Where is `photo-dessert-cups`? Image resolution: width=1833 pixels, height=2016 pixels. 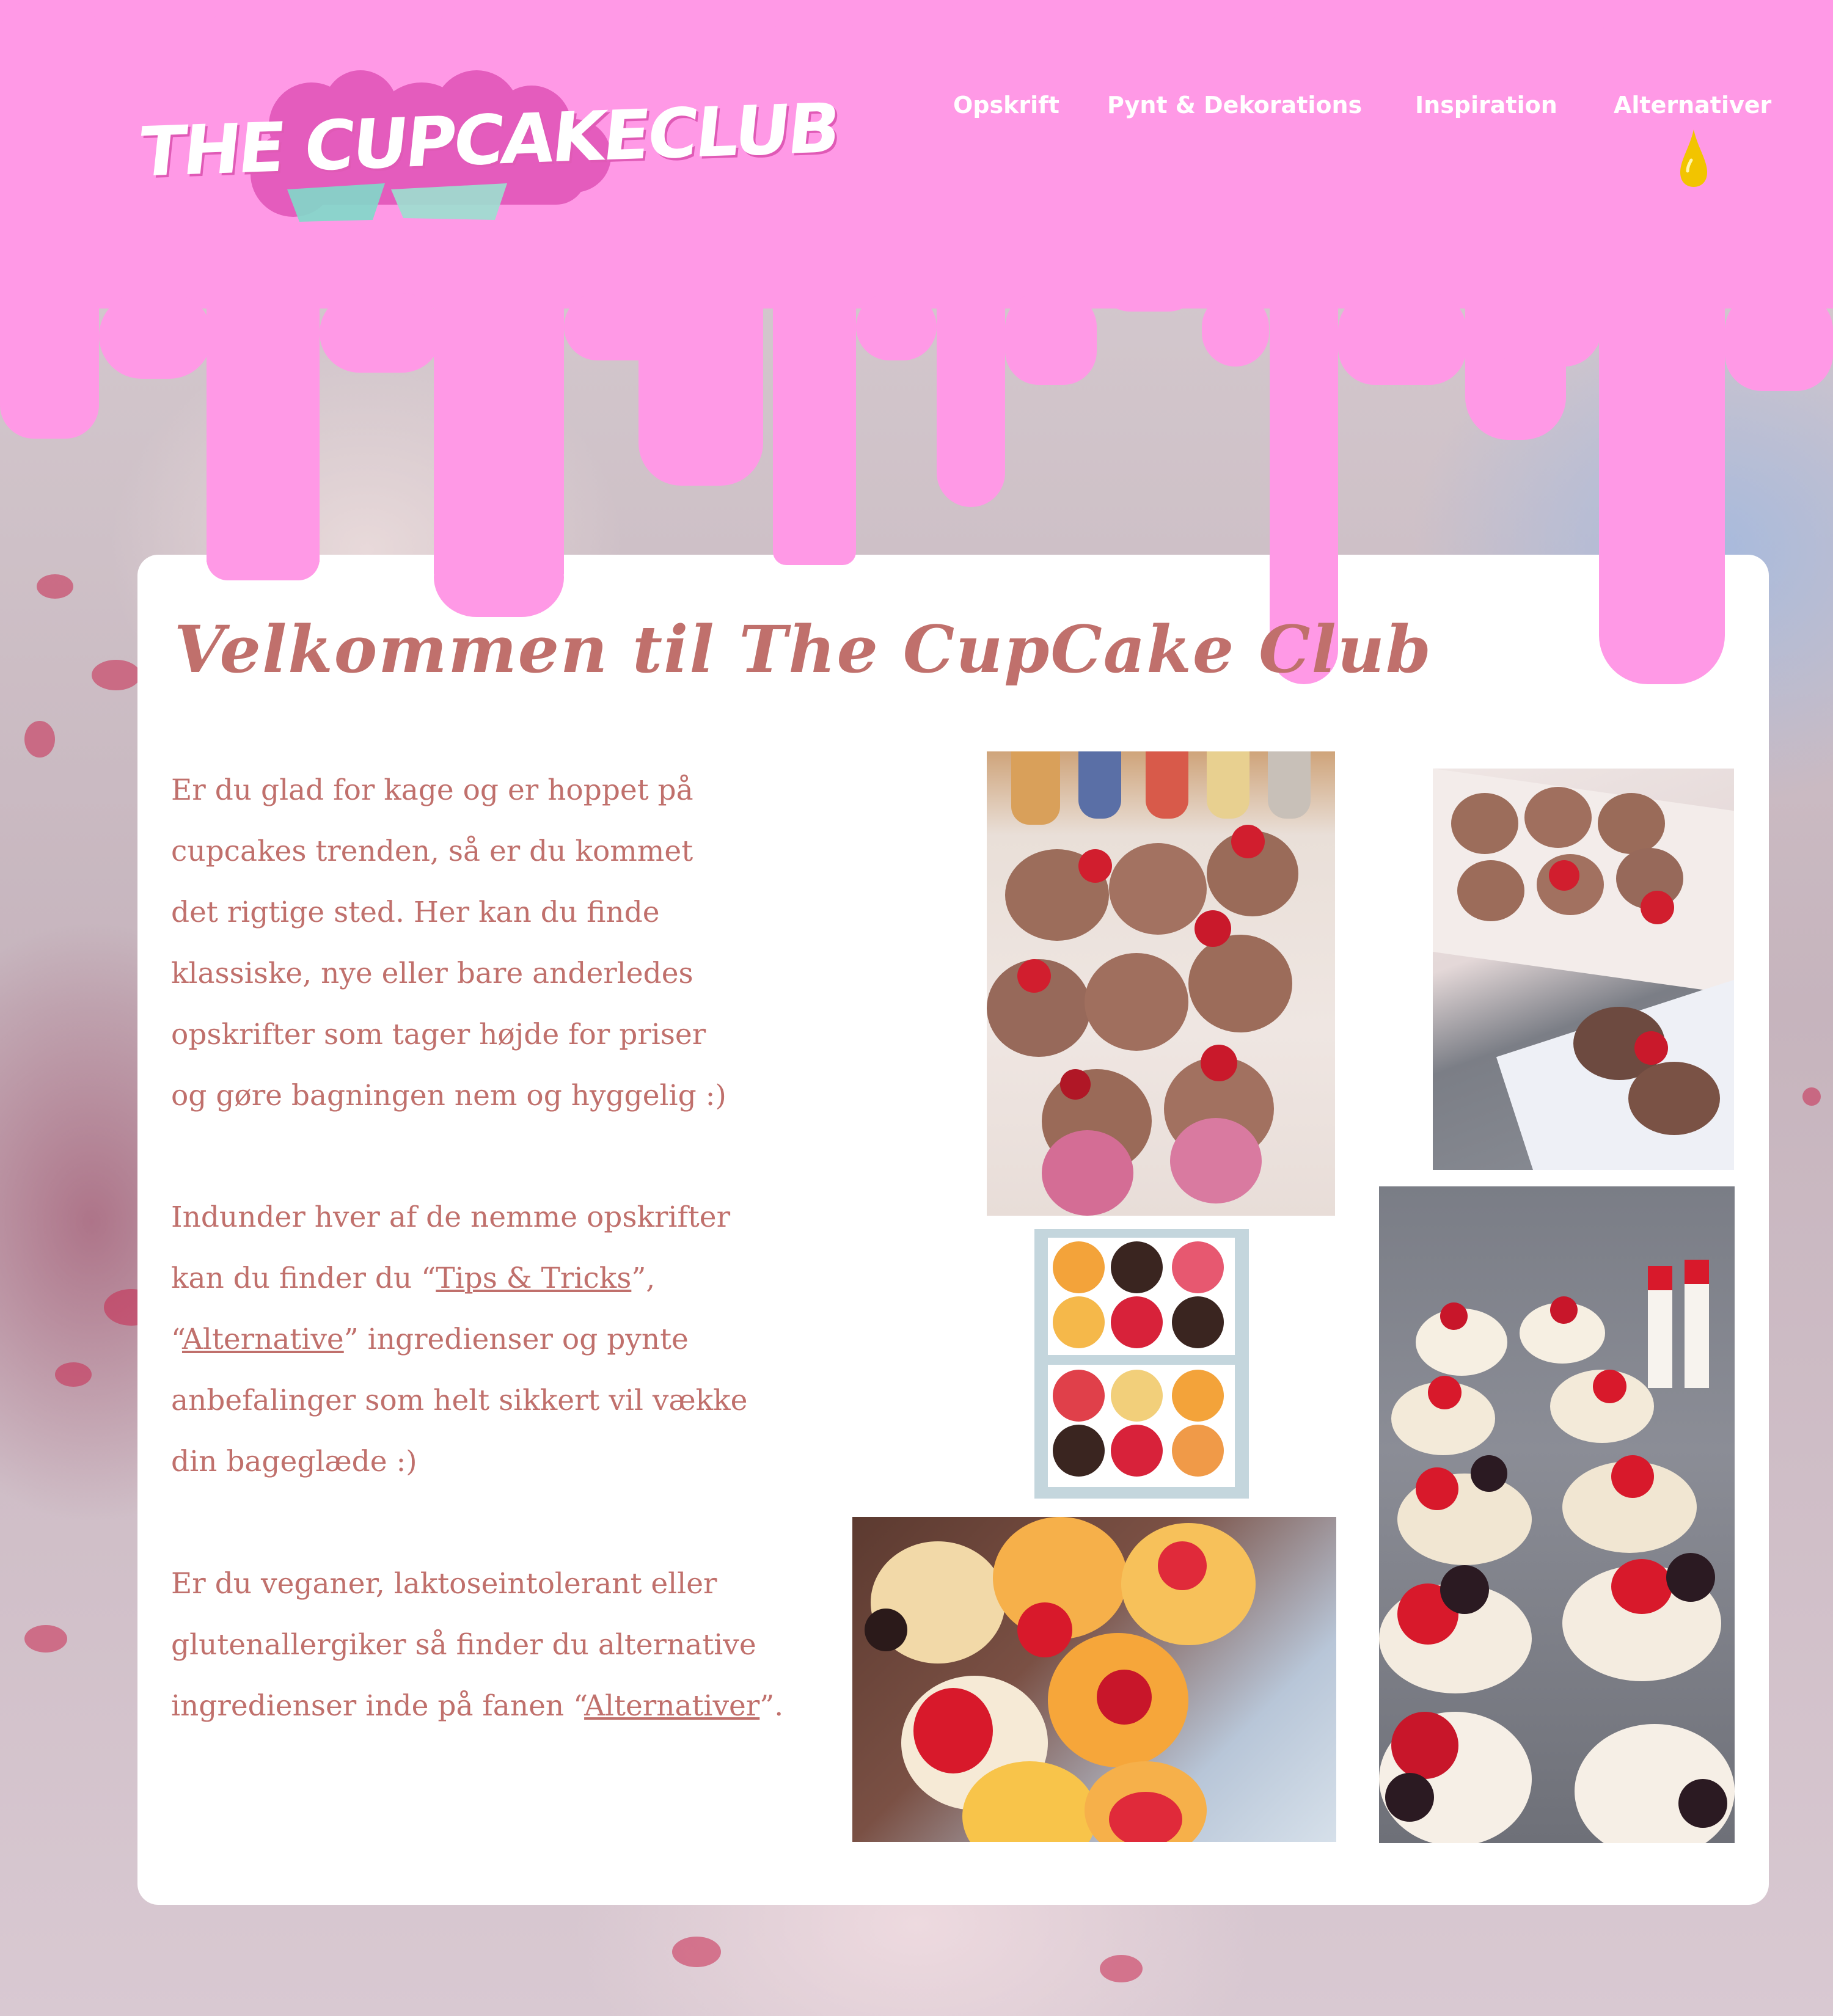
photo-dessert-cups is located at coordinates (1557, 1515).